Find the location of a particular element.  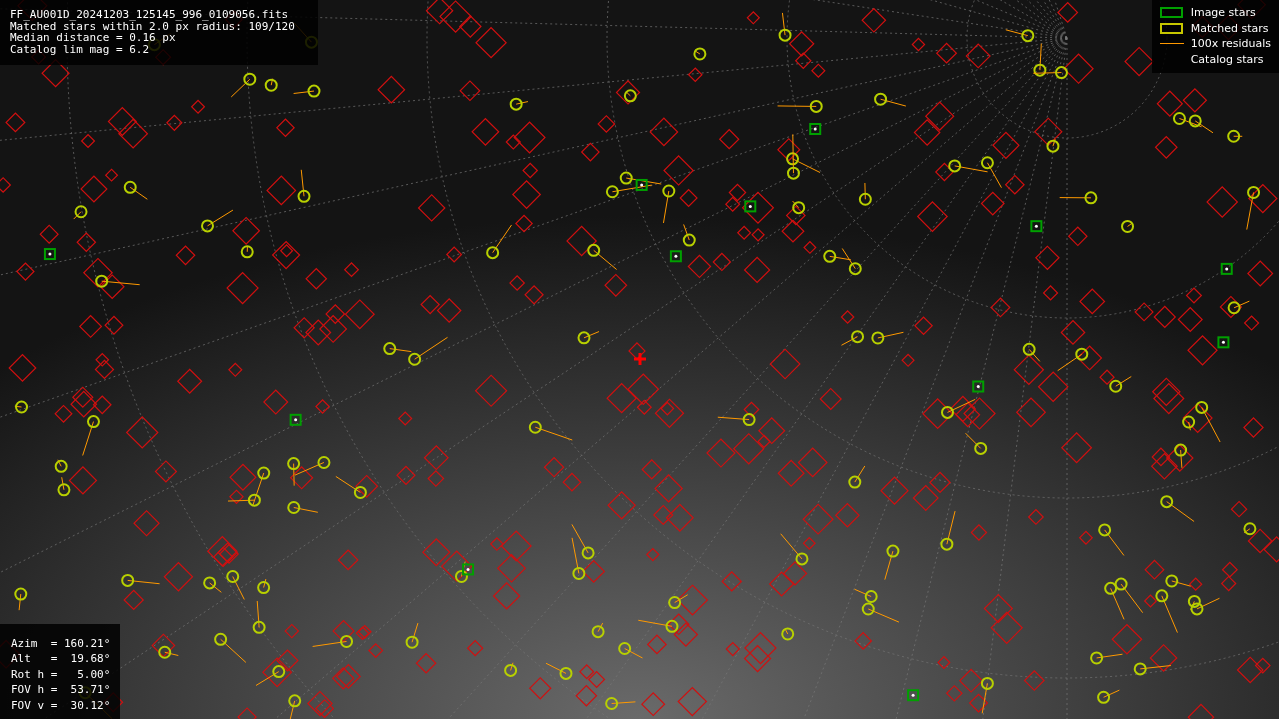

legend-label: 100x residuals is located at coordinates (1230, 44).